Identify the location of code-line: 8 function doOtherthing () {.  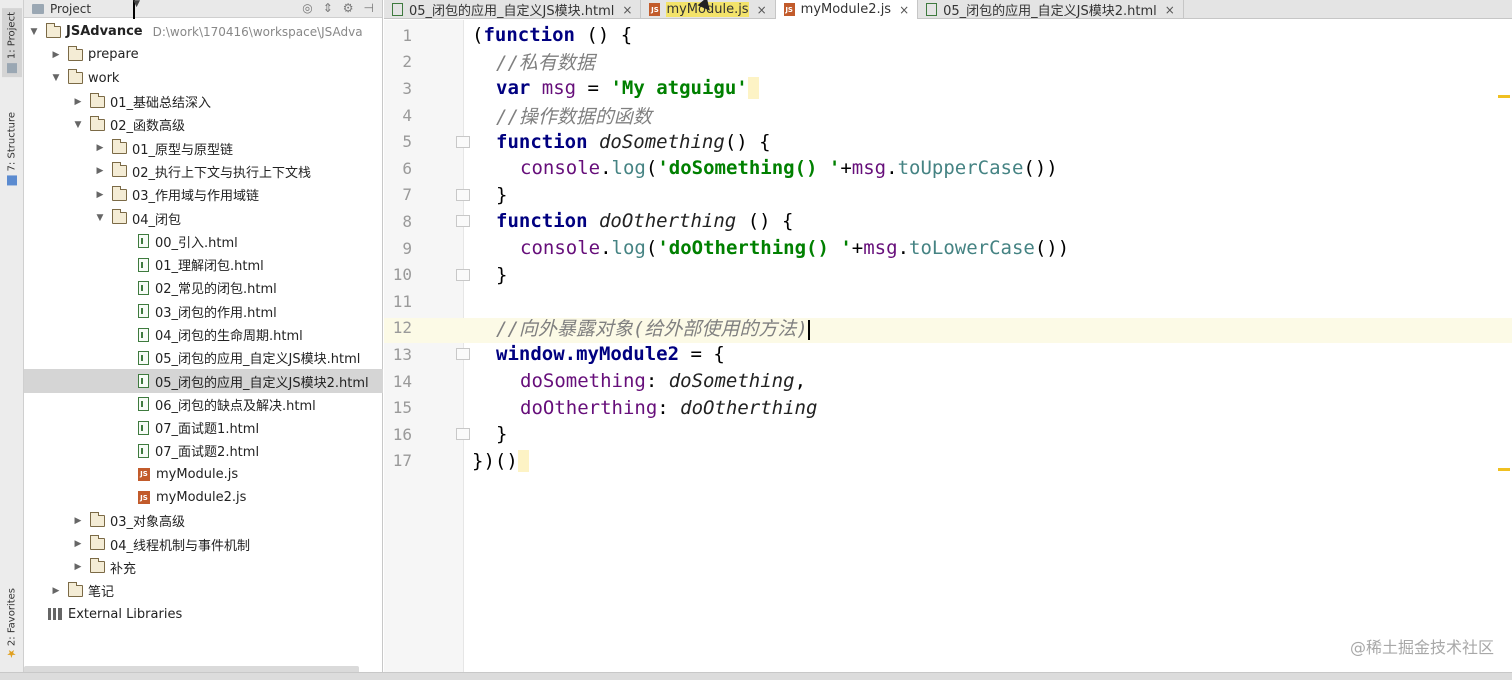
(948, 221).